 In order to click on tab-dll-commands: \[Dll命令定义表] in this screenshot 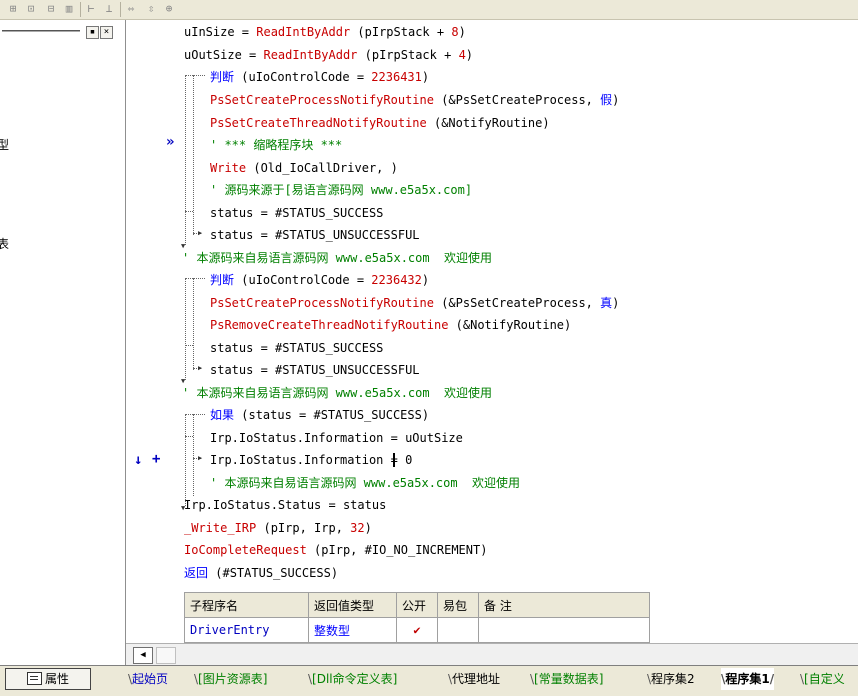, I will do `click(352, 679)`.